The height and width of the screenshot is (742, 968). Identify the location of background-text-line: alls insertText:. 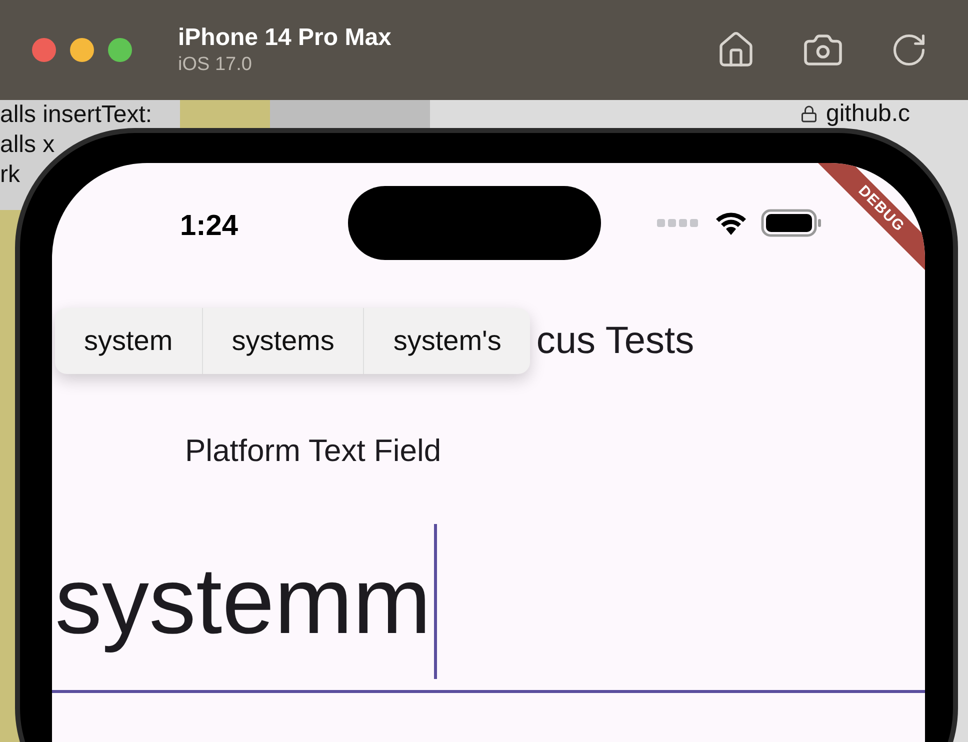
(77, 115).